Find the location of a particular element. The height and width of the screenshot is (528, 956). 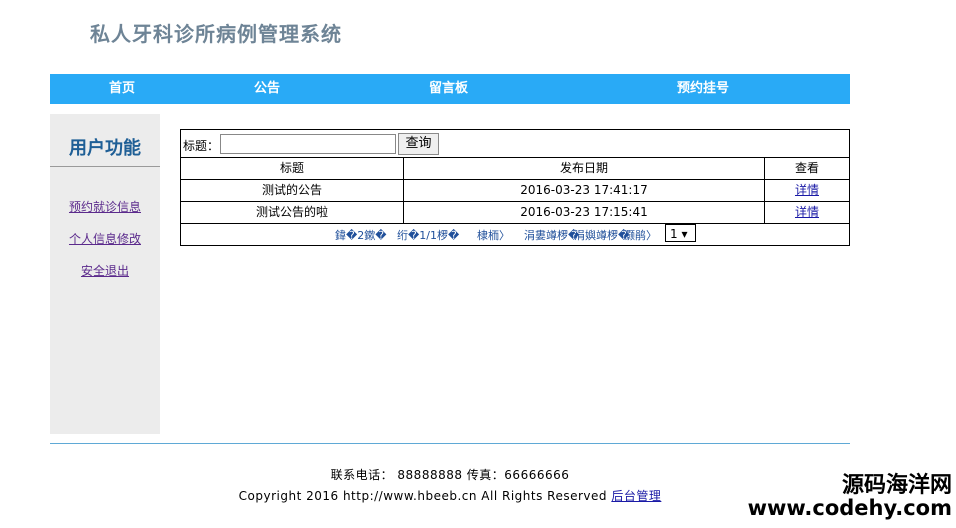

watermark-url: www.codehy.com is located at coordinates (849, 508).